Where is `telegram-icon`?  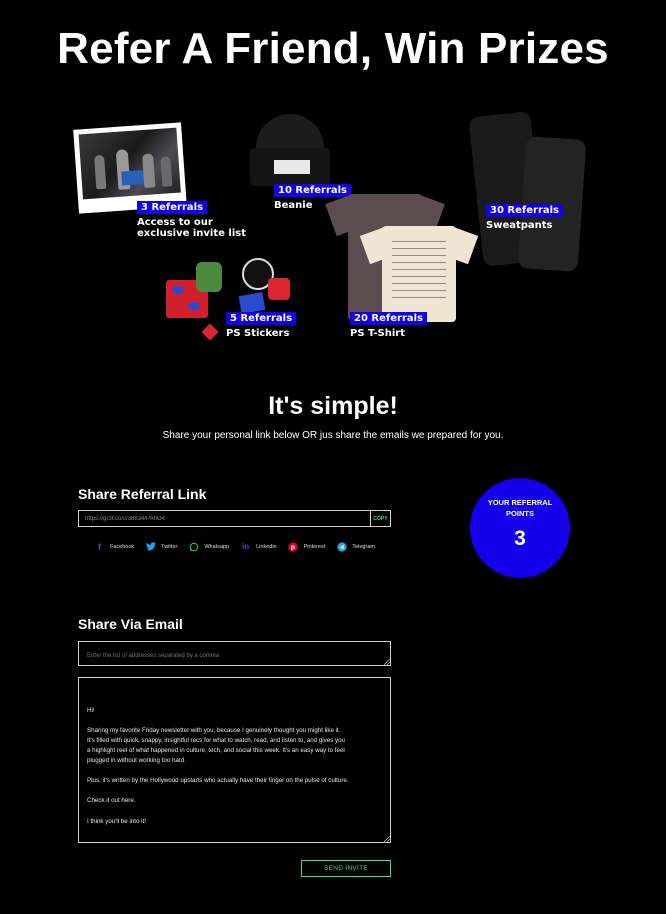
telegram-icon is located at coordinates (341, 546).